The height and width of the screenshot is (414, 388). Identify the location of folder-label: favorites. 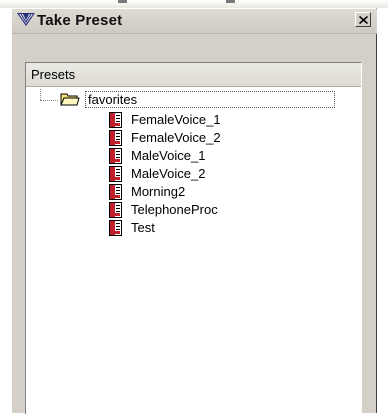
(210, 99).